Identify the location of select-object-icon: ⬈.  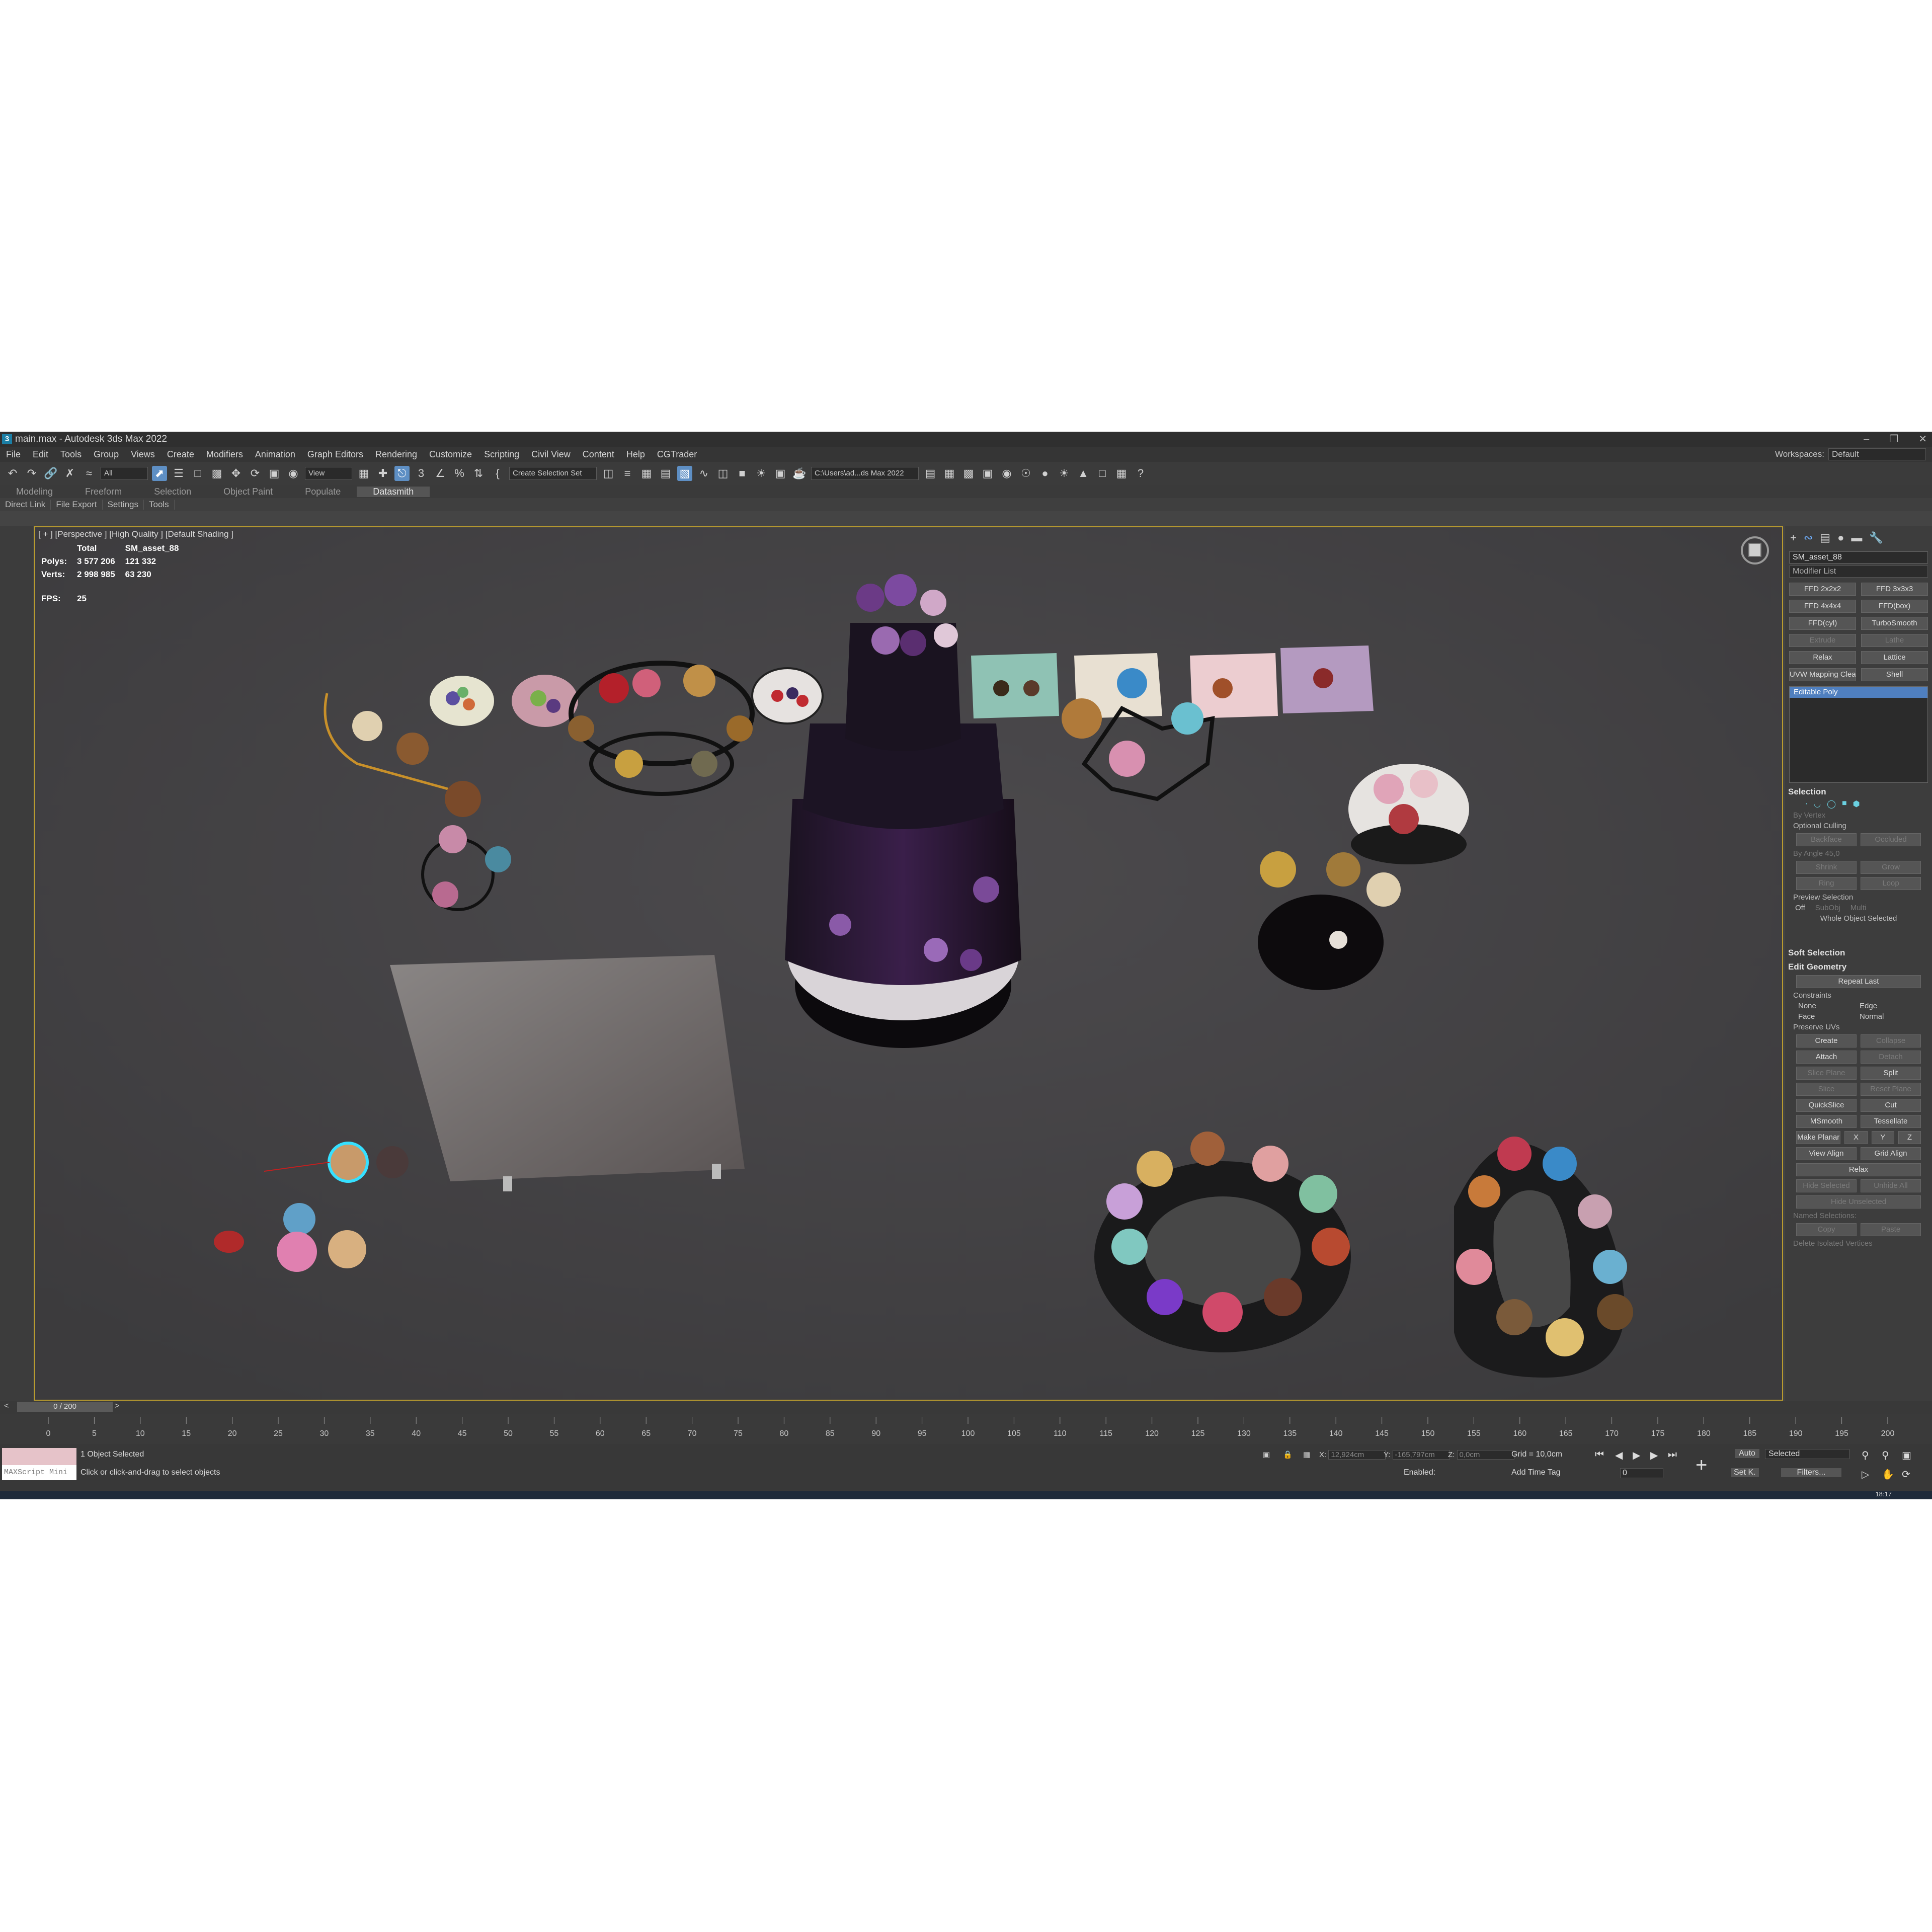
(159, 474).